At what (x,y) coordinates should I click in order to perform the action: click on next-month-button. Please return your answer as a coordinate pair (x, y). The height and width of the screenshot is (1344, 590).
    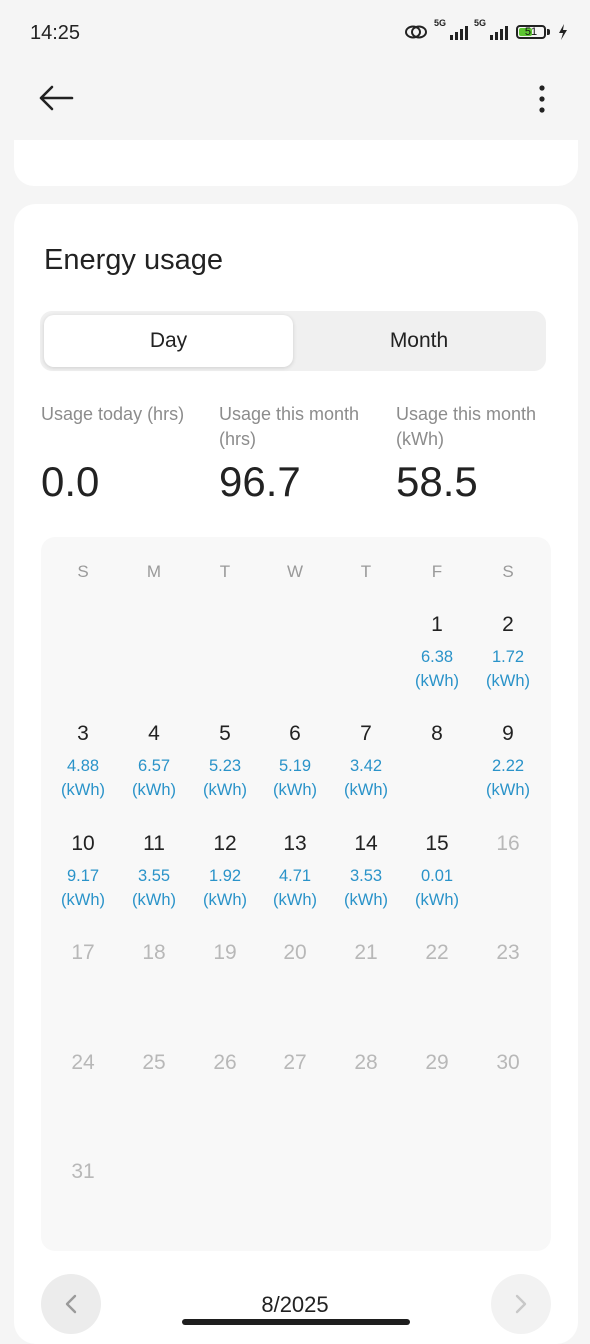
    Looking at the image, I should click on (521, 1304).